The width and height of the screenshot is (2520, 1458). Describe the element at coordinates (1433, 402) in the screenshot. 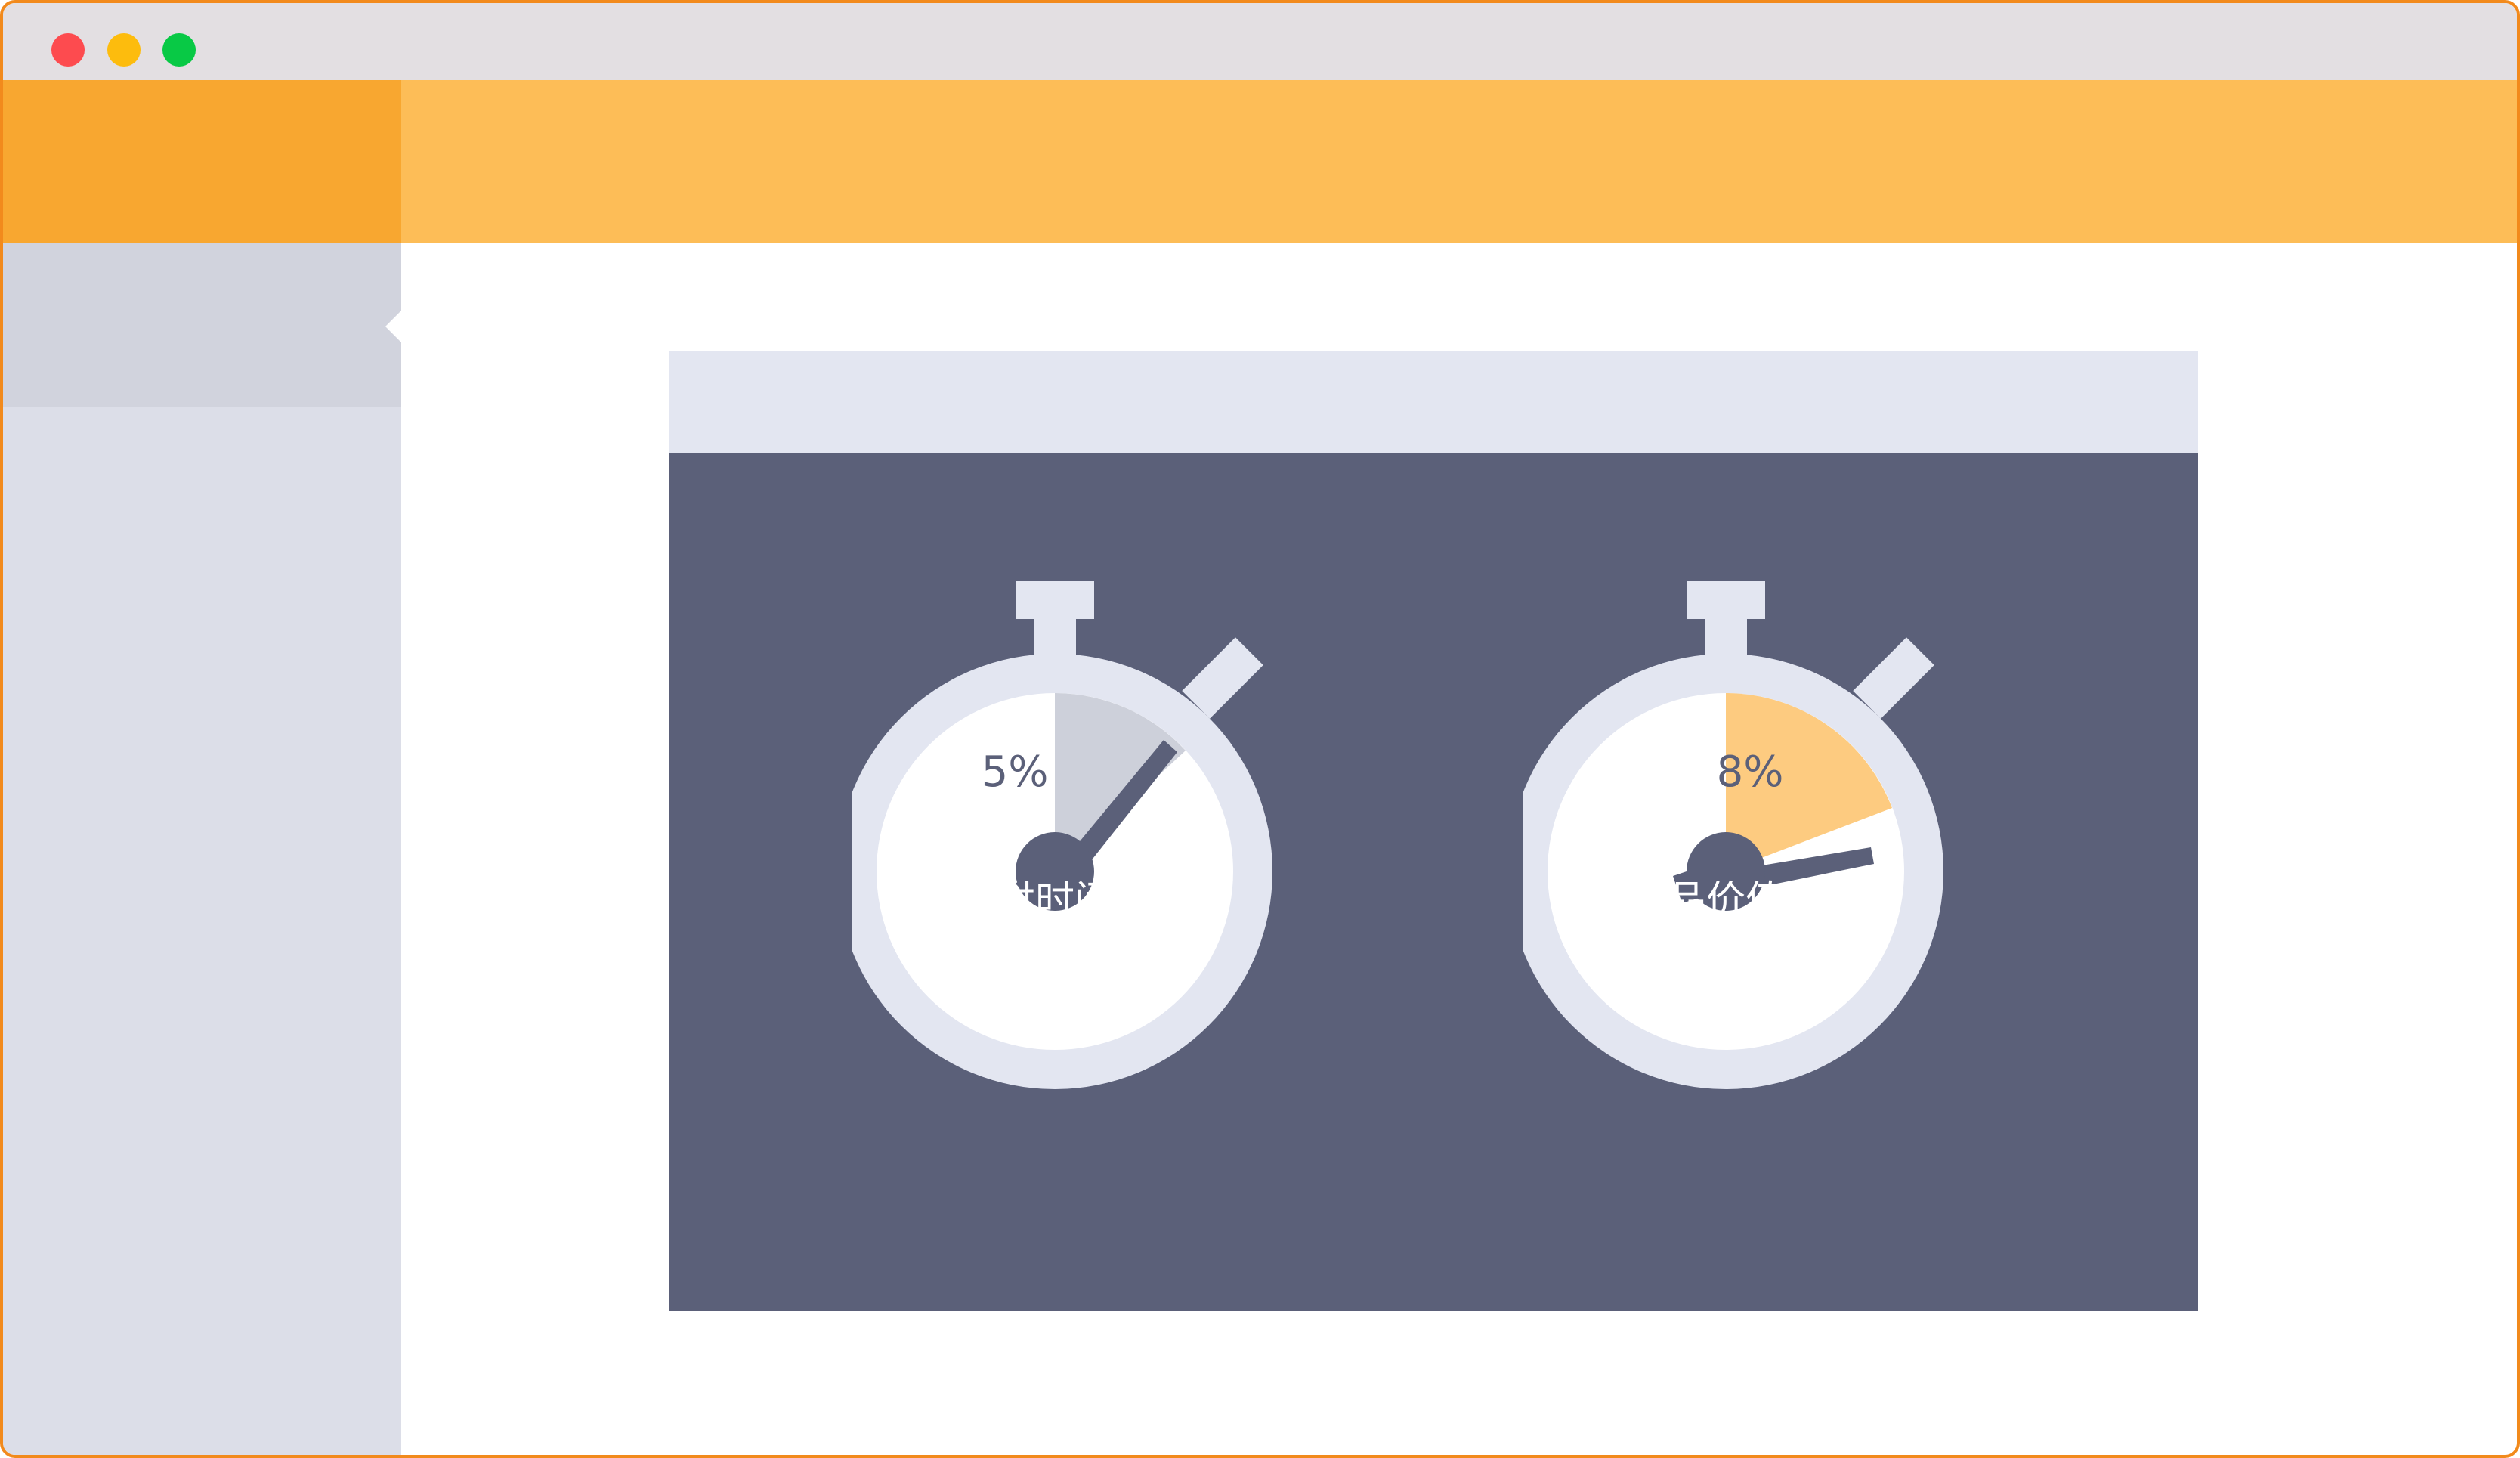

I see `card-header` at that location.